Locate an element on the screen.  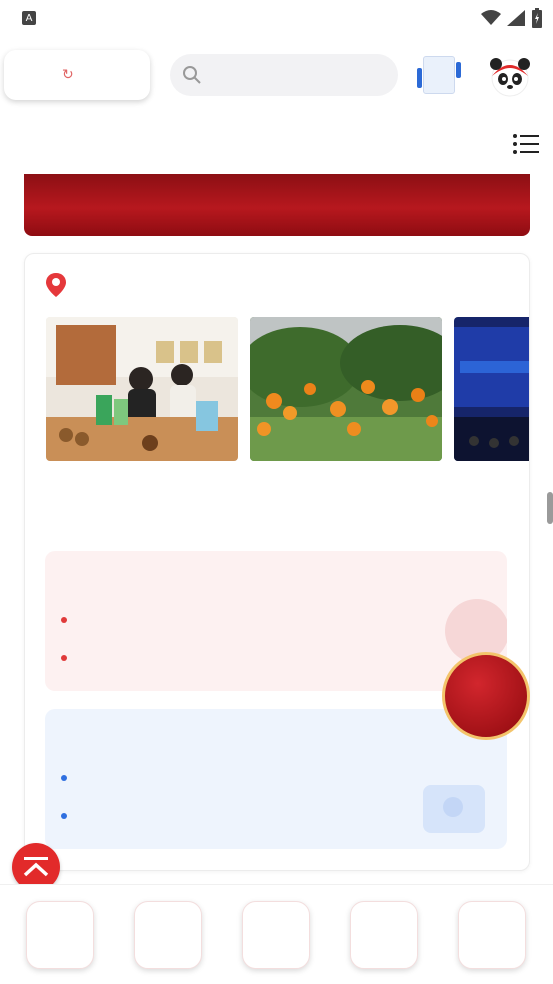
app-header: ↻ is located at coordinates (276, 76).